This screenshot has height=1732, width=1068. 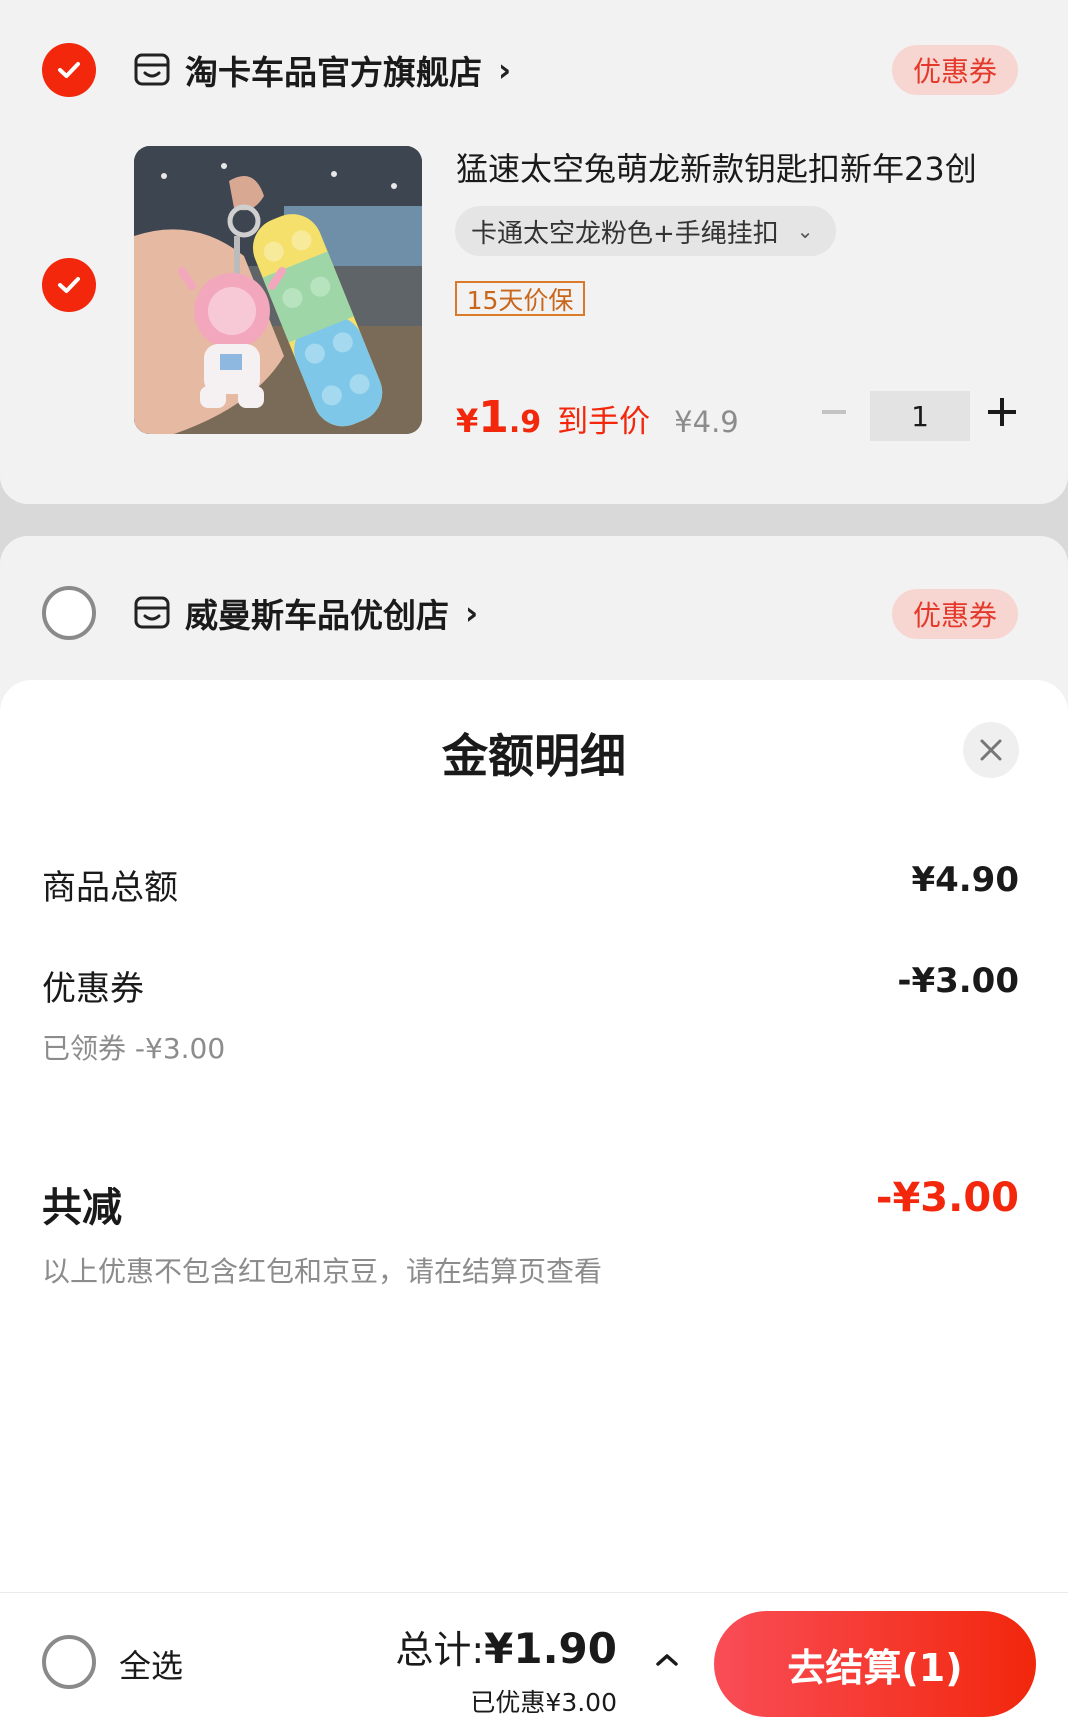 I want to click on store-1-checkbox, so click(x=69, y=70).